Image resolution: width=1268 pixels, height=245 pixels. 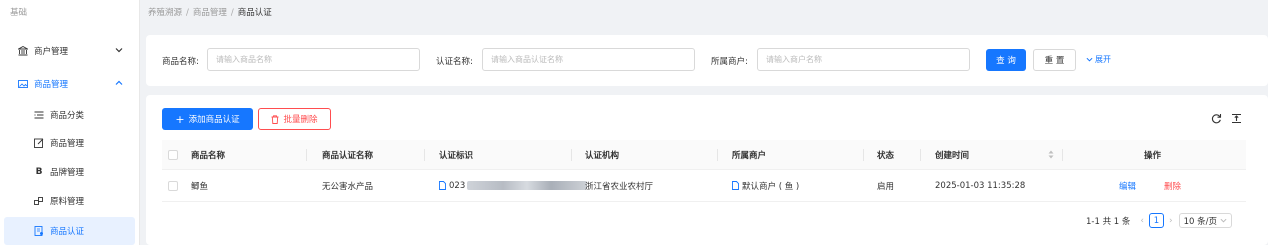 What do you see at coordinates (1142, 221) in the screenshot?
I see `prev-page-icon: ‹` at bounding box center [1142, 221].